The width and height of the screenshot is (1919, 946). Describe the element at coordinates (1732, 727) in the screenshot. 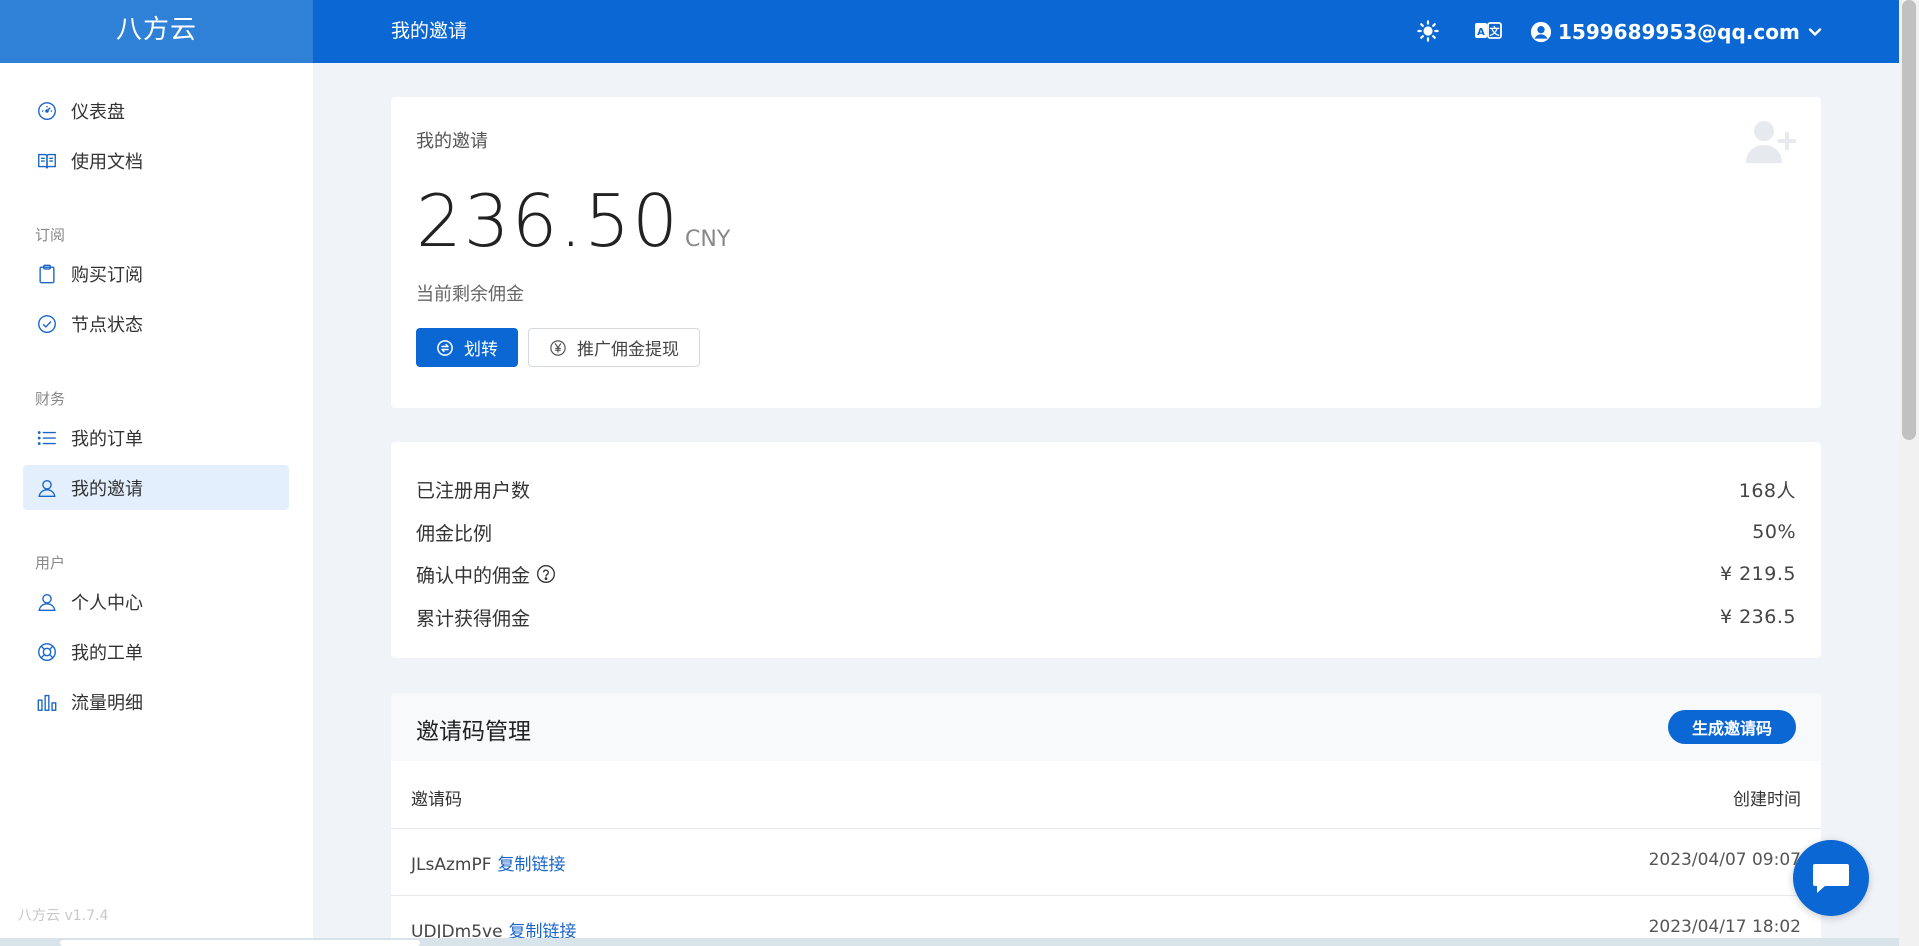

I see `generate-invite-code-button: 生成邀请码` at that location.